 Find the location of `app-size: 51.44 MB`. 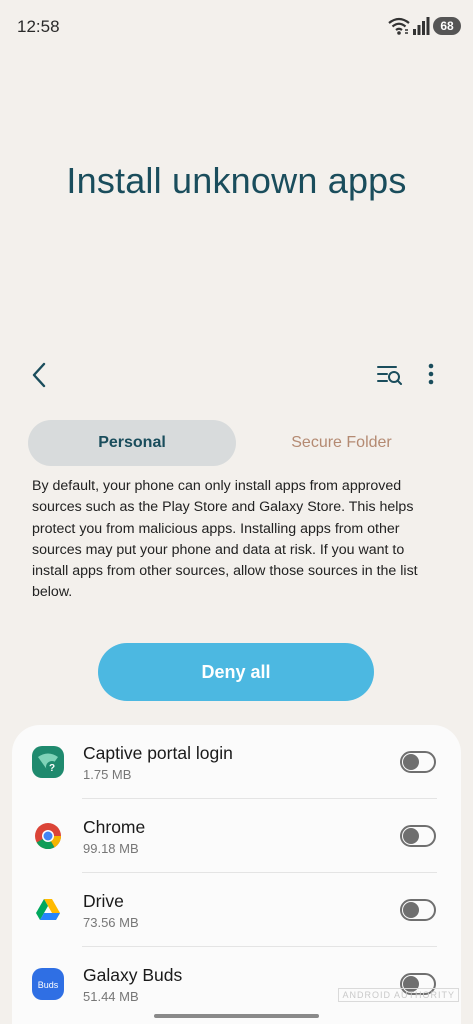

app-size: 51.44 MB is located at coordinates (111, 996).